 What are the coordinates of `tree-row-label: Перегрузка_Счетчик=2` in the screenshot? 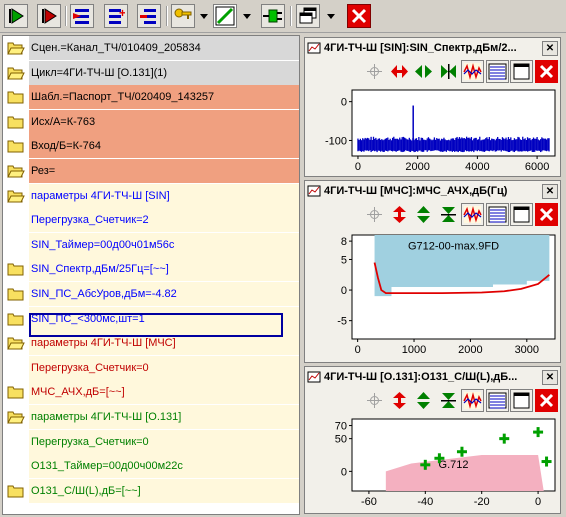 It's located at (164, 220).